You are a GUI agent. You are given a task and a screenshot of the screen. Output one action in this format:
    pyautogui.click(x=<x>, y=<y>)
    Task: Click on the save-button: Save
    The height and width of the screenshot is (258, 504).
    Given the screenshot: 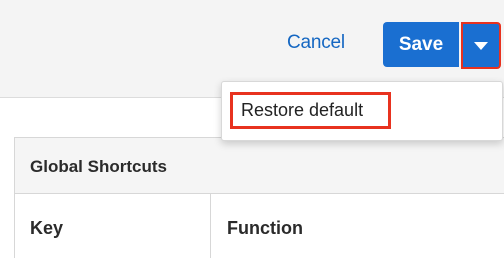 What is the action you would take?
    pyautogui.click(x=421, y=44)
    